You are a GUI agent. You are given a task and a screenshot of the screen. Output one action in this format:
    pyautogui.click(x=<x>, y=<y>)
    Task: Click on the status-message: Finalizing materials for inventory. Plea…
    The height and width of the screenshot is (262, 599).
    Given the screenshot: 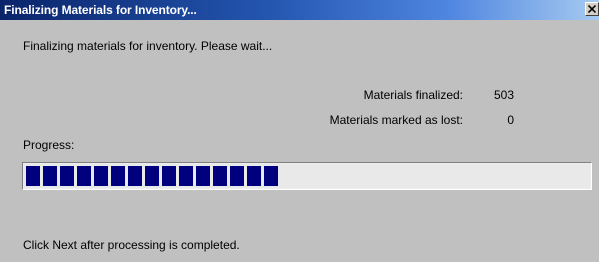 What is the action you would take?
    pyautogui.click(x=148, y=46)
    